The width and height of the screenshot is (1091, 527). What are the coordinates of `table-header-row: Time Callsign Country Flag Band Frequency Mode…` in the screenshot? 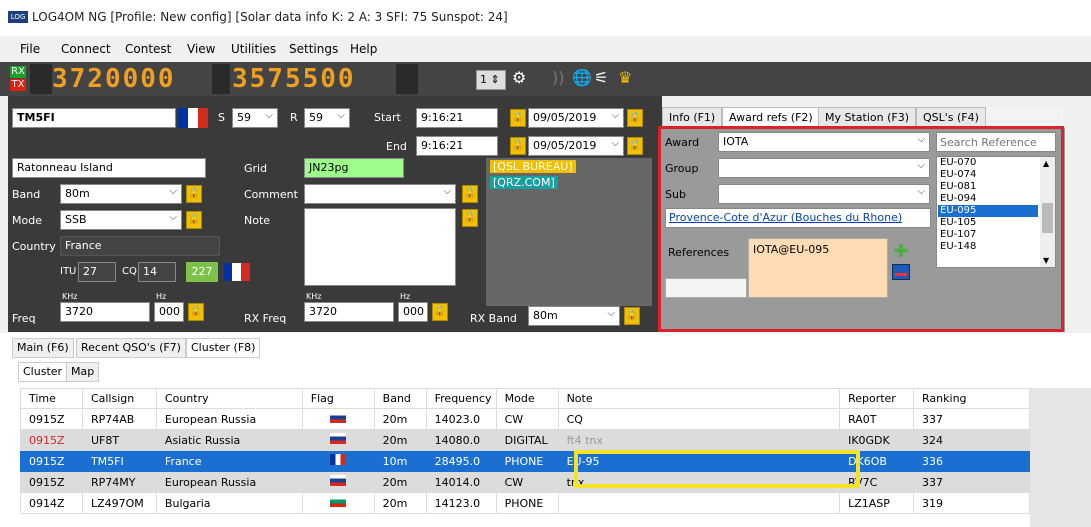 It's located at (525, 398).